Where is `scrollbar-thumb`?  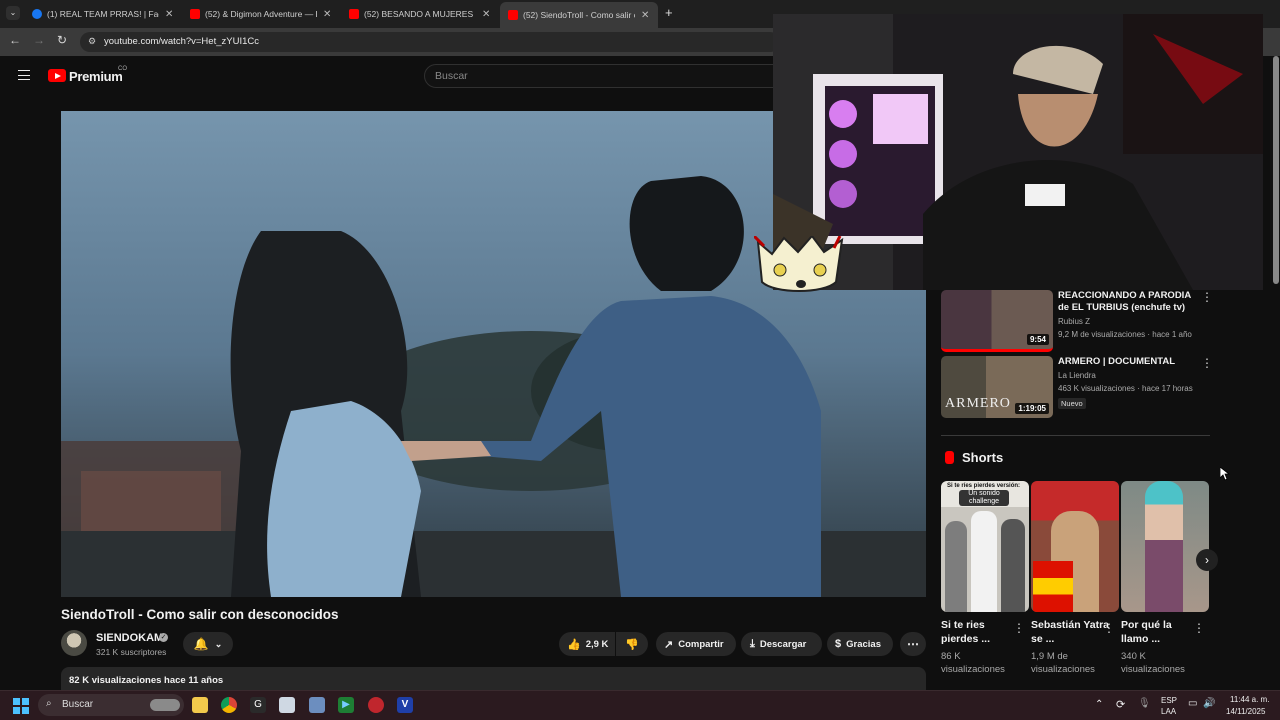
scrollbar-thumb is located at coordinates (1276, 170).